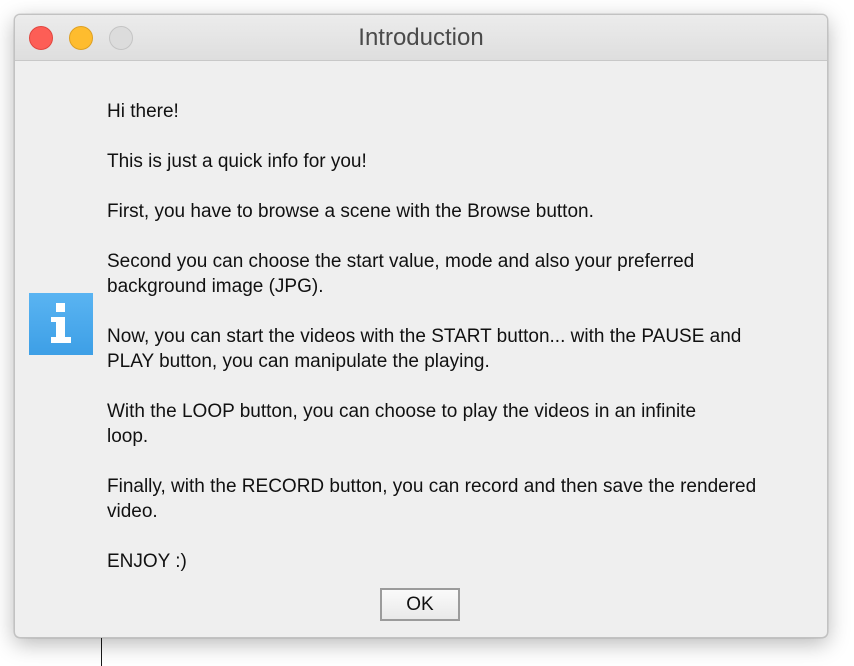  I want to click on title-bar: Introduction, so click(421, 38).